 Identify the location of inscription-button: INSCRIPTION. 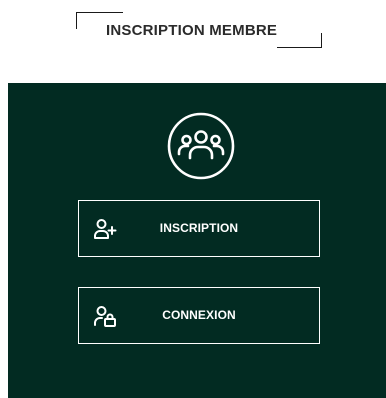
(199, 228).